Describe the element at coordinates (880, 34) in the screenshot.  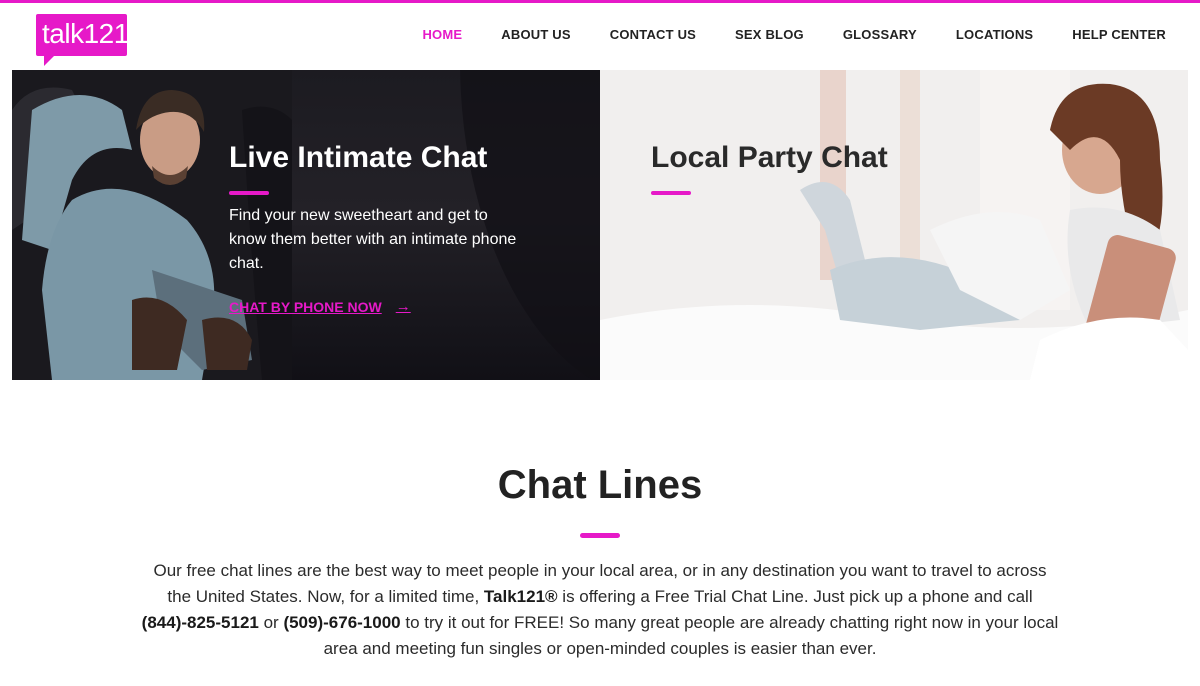
I see `nav-glossary: GLOSSARY` at that location.